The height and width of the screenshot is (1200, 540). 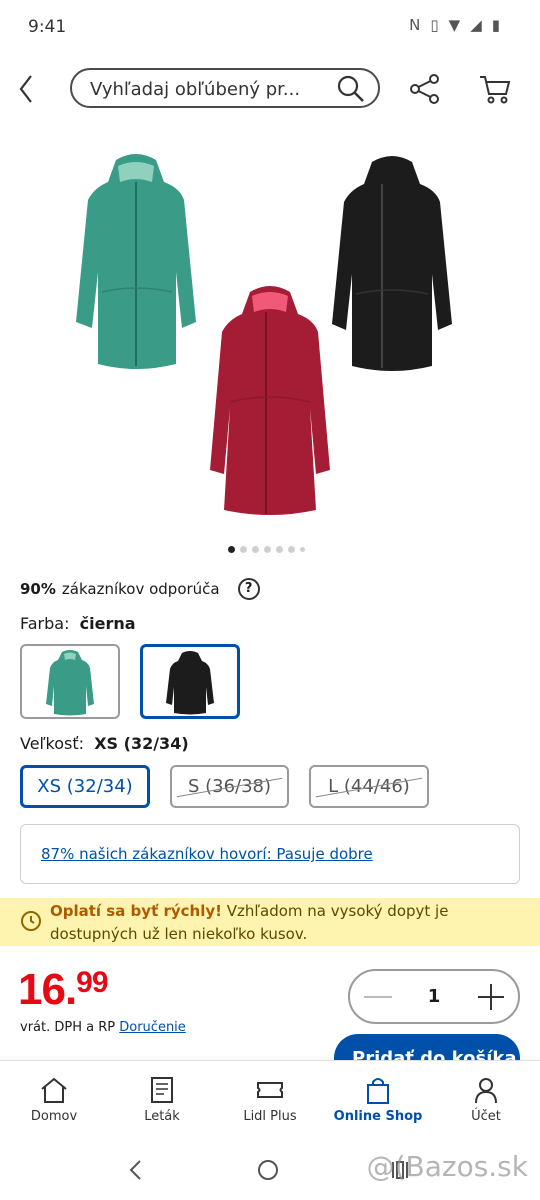 What do you see at coordinates (54, 1090) in the screenshot?
I see `home-icon` at bounding box center [54, 1090].